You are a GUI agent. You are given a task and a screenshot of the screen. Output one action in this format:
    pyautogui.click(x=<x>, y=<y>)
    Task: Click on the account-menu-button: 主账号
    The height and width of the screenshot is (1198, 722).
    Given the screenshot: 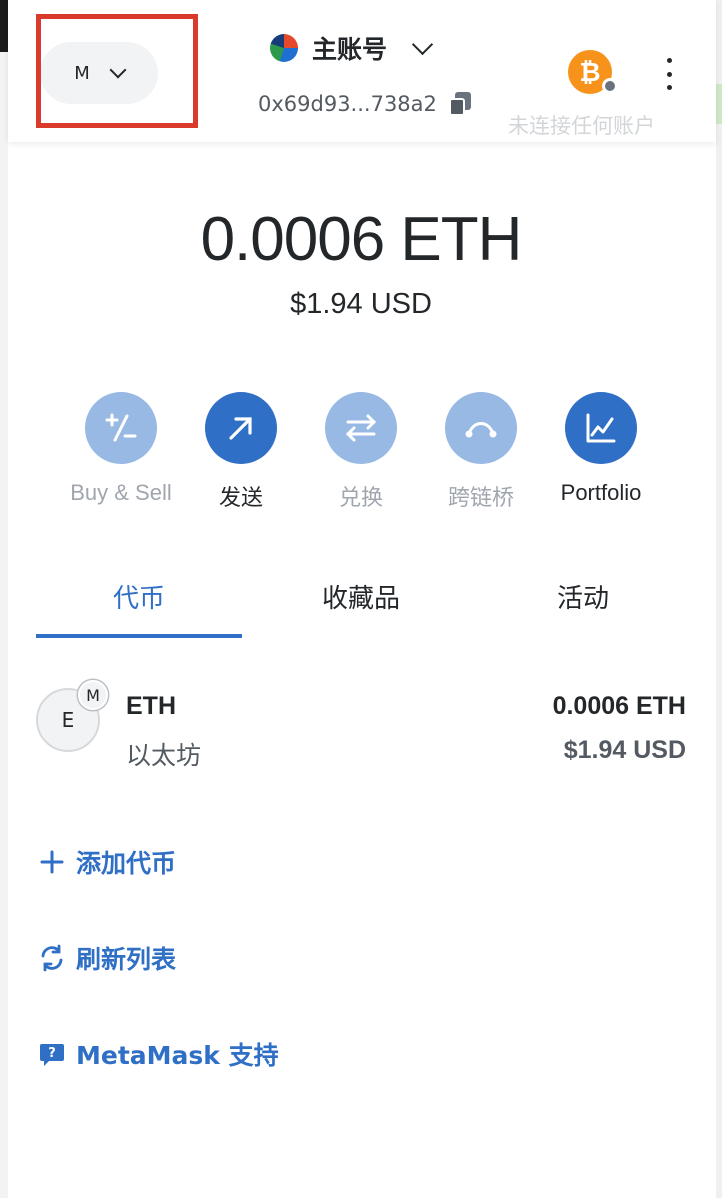 What is the action you would take?
    pyautogui.click(x=352, y=48)
    